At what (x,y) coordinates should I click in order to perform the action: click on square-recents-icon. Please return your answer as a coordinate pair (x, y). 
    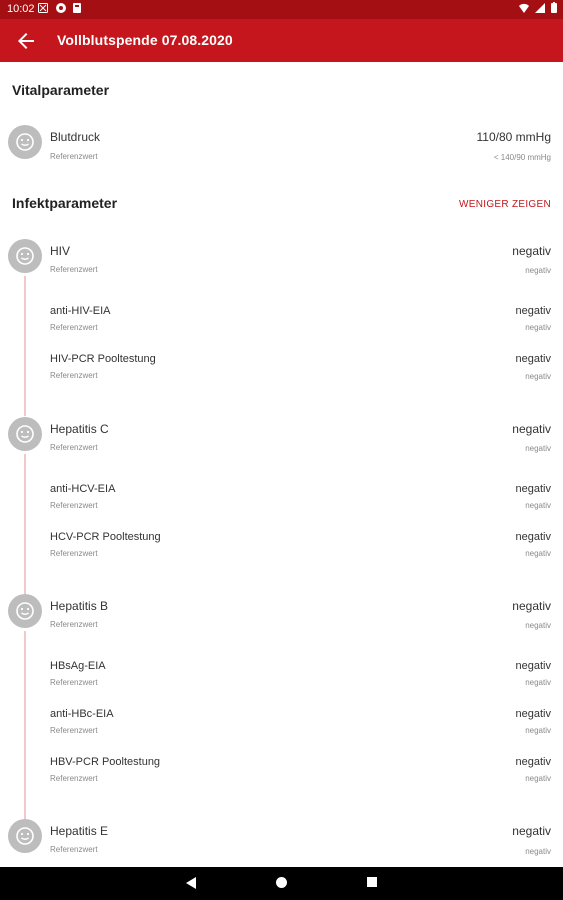
    Looking at the image, I should click on (372, 882).